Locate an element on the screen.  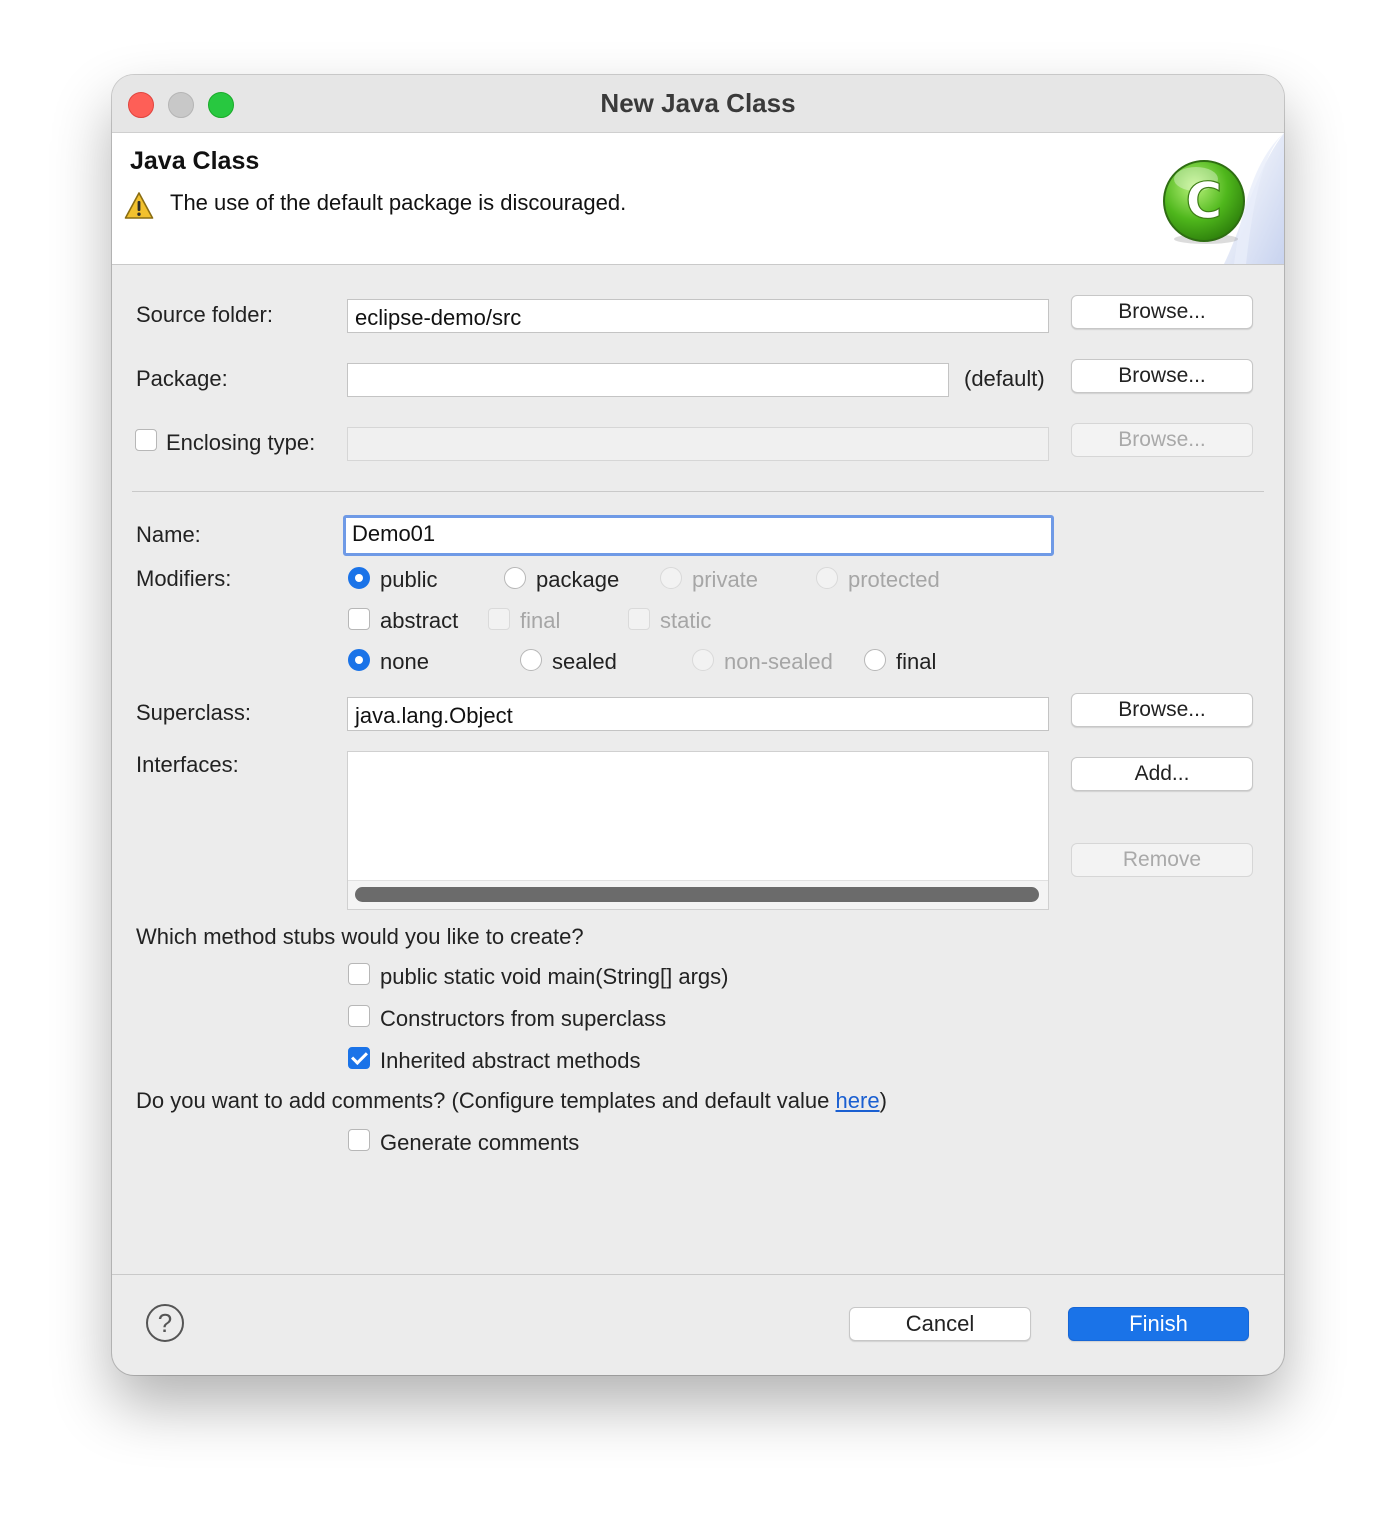
sealing-none-radio is located at coordinates (359, 660).